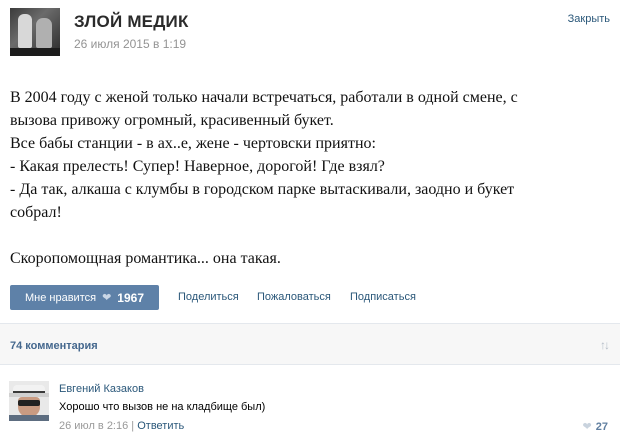 Image resolution: width=620 pixels, height=444 pixels. I want to click on divider, so click(310, 364).